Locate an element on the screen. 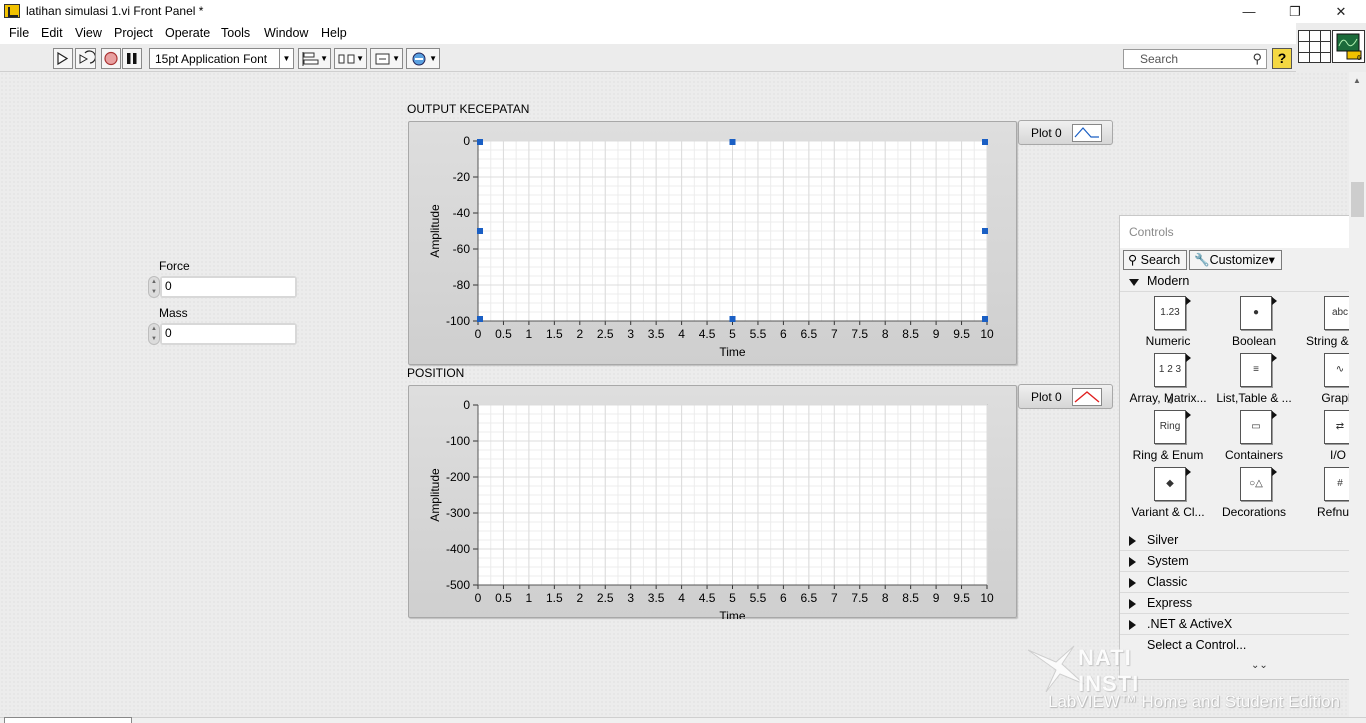 This screenshot has width=1366, height=723. x-tick-label: 1.5 is located at coordinates (554, 334).